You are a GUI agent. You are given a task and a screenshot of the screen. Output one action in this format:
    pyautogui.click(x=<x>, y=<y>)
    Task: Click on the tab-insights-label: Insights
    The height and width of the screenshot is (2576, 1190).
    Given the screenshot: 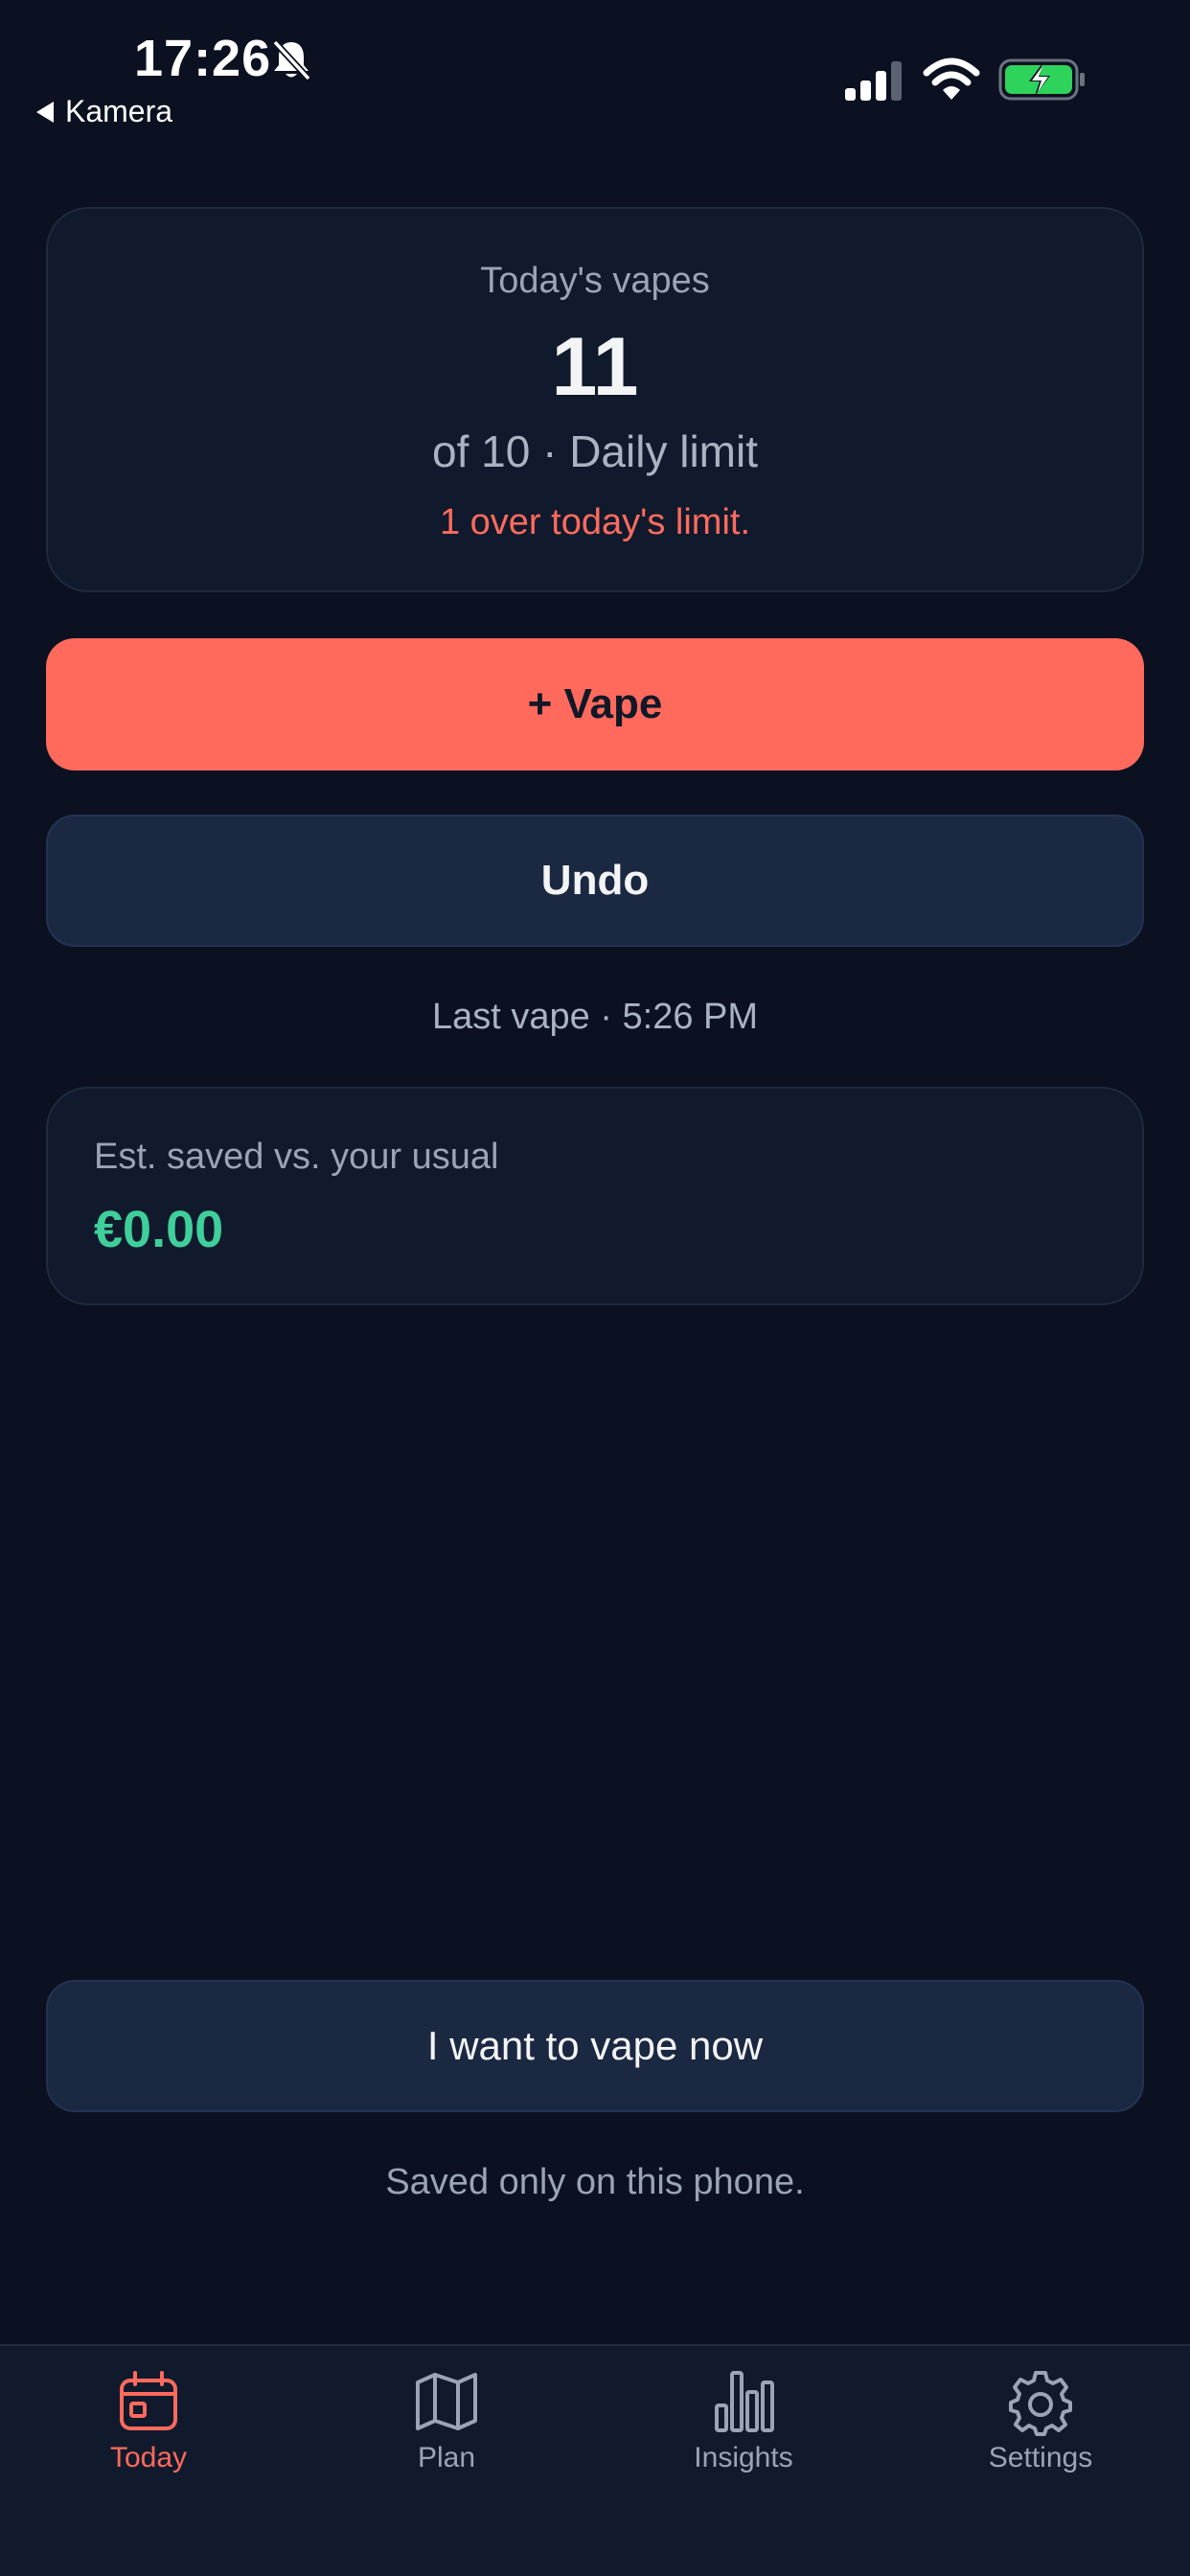 What is the action you would take?
    pyautogui.click(x=744, y=2457)
    